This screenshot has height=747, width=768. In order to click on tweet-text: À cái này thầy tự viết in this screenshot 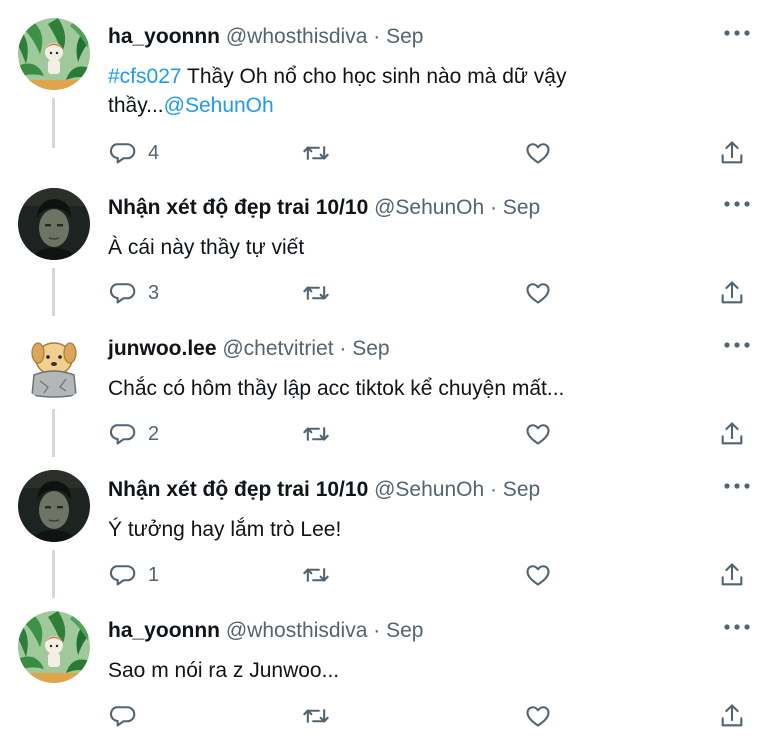, I will do `click(206, 247)`.